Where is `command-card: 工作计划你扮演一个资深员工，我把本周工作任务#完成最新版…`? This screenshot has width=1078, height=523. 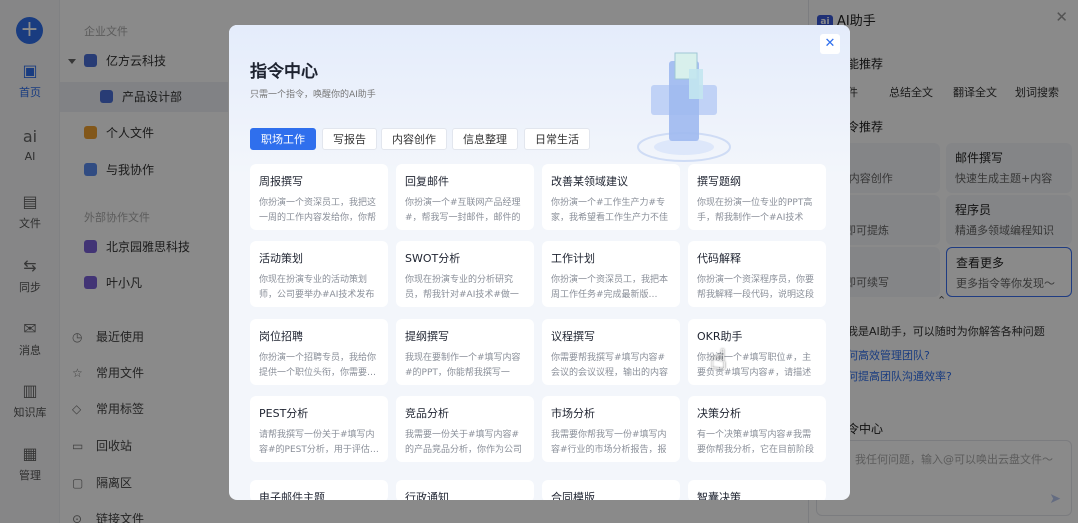
command-card: 工作计划你扮演一个资深员工，我把本周工作任务#完成最新版… is located at coordinates (611, 274).